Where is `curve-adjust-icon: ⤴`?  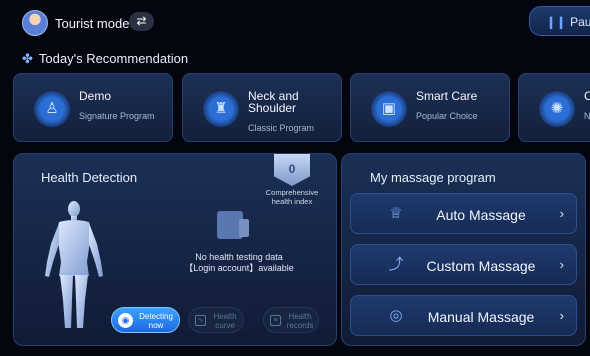 curve-adjust-icon: ⤴ is located at coordinates (396, 264).